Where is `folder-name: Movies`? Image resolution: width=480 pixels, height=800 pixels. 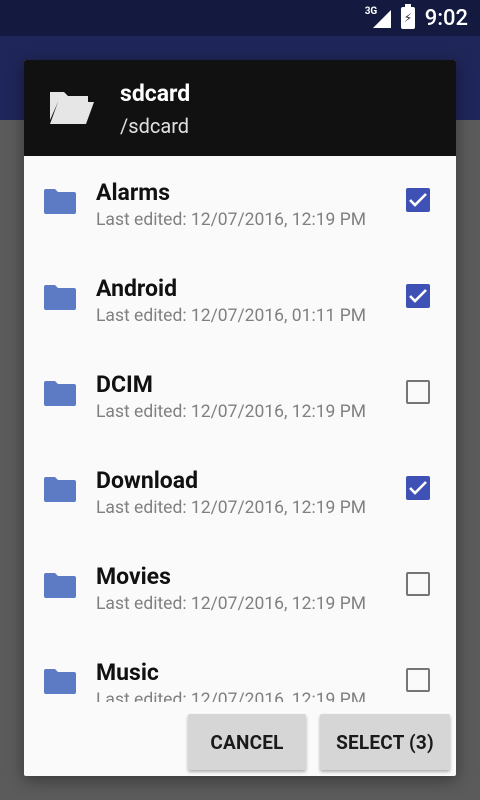
folder-name: Movies is located at coordinates (133, 576).